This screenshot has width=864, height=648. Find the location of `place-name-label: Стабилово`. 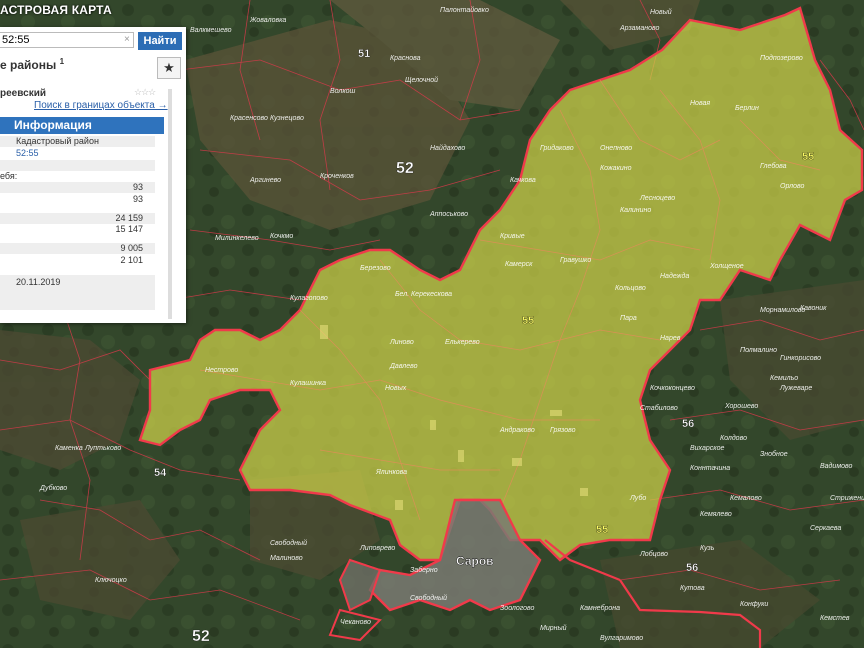

place-name-label: Стабилово is located at coordinates (659, 408).